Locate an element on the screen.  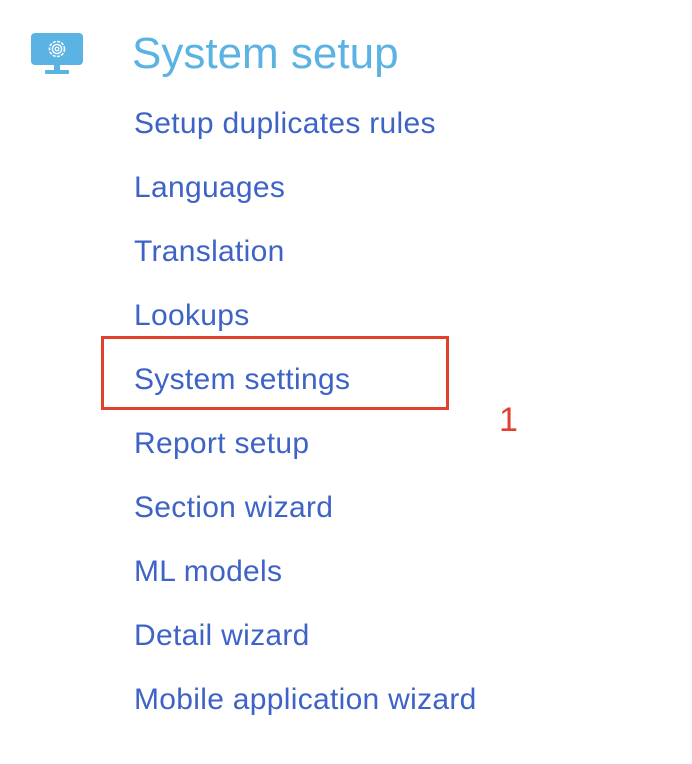
annotation-number: 1 is located at coordinates (508, 420).